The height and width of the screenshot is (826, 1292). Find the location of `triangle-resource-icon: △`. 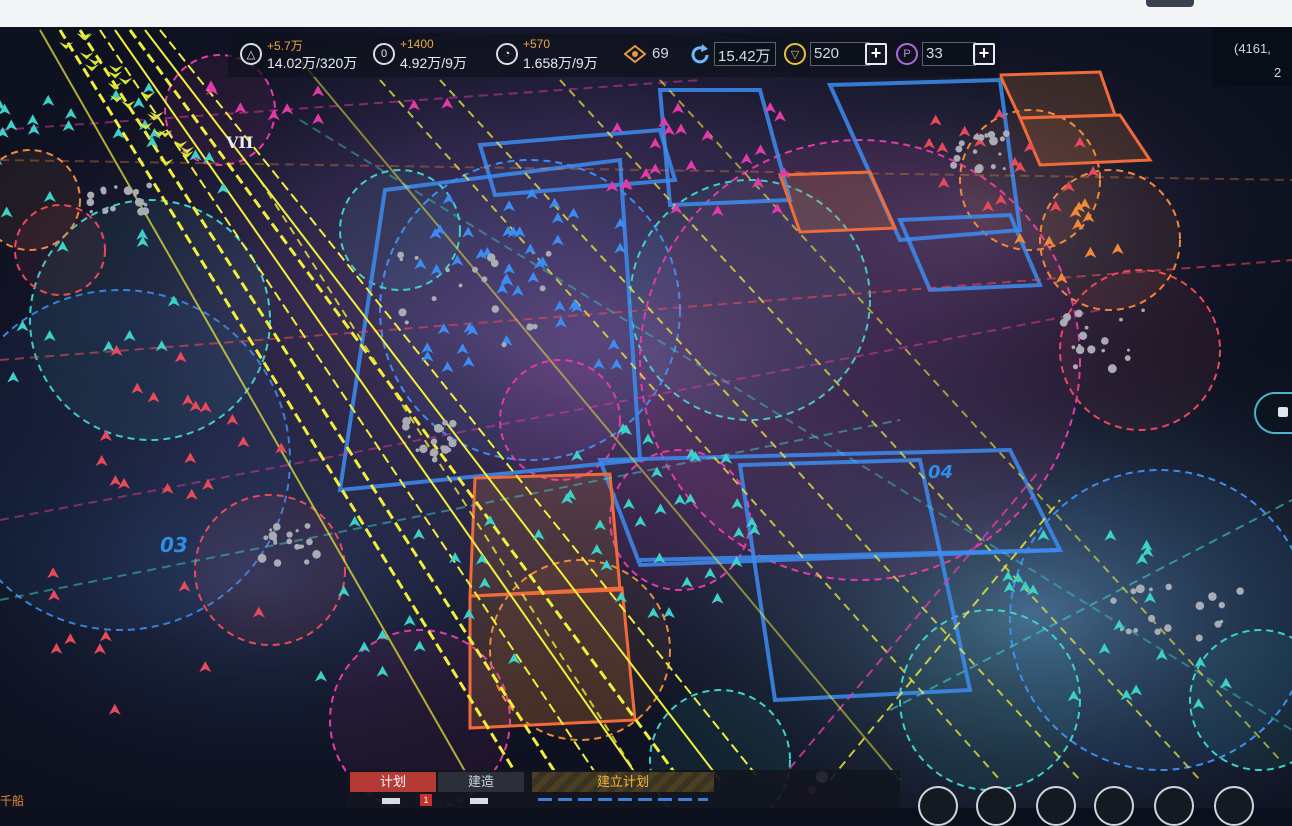

triangle-resource-icon: △ is located at coordinates (251, 54).